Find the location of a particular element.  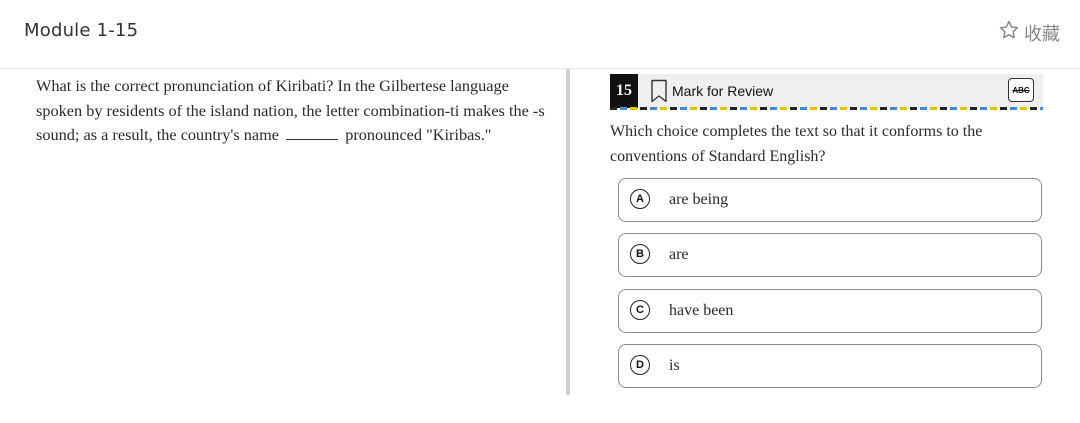

question-number: 15 is located at coordinates (624, 91).